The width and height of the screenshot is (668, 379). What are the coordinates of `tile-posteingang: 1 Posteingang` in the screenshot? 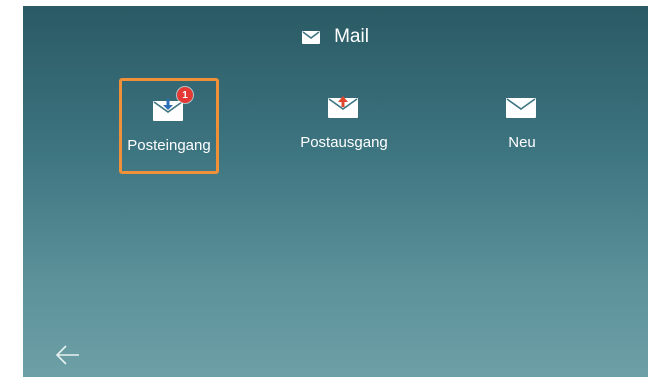 It's located at (169, 126).